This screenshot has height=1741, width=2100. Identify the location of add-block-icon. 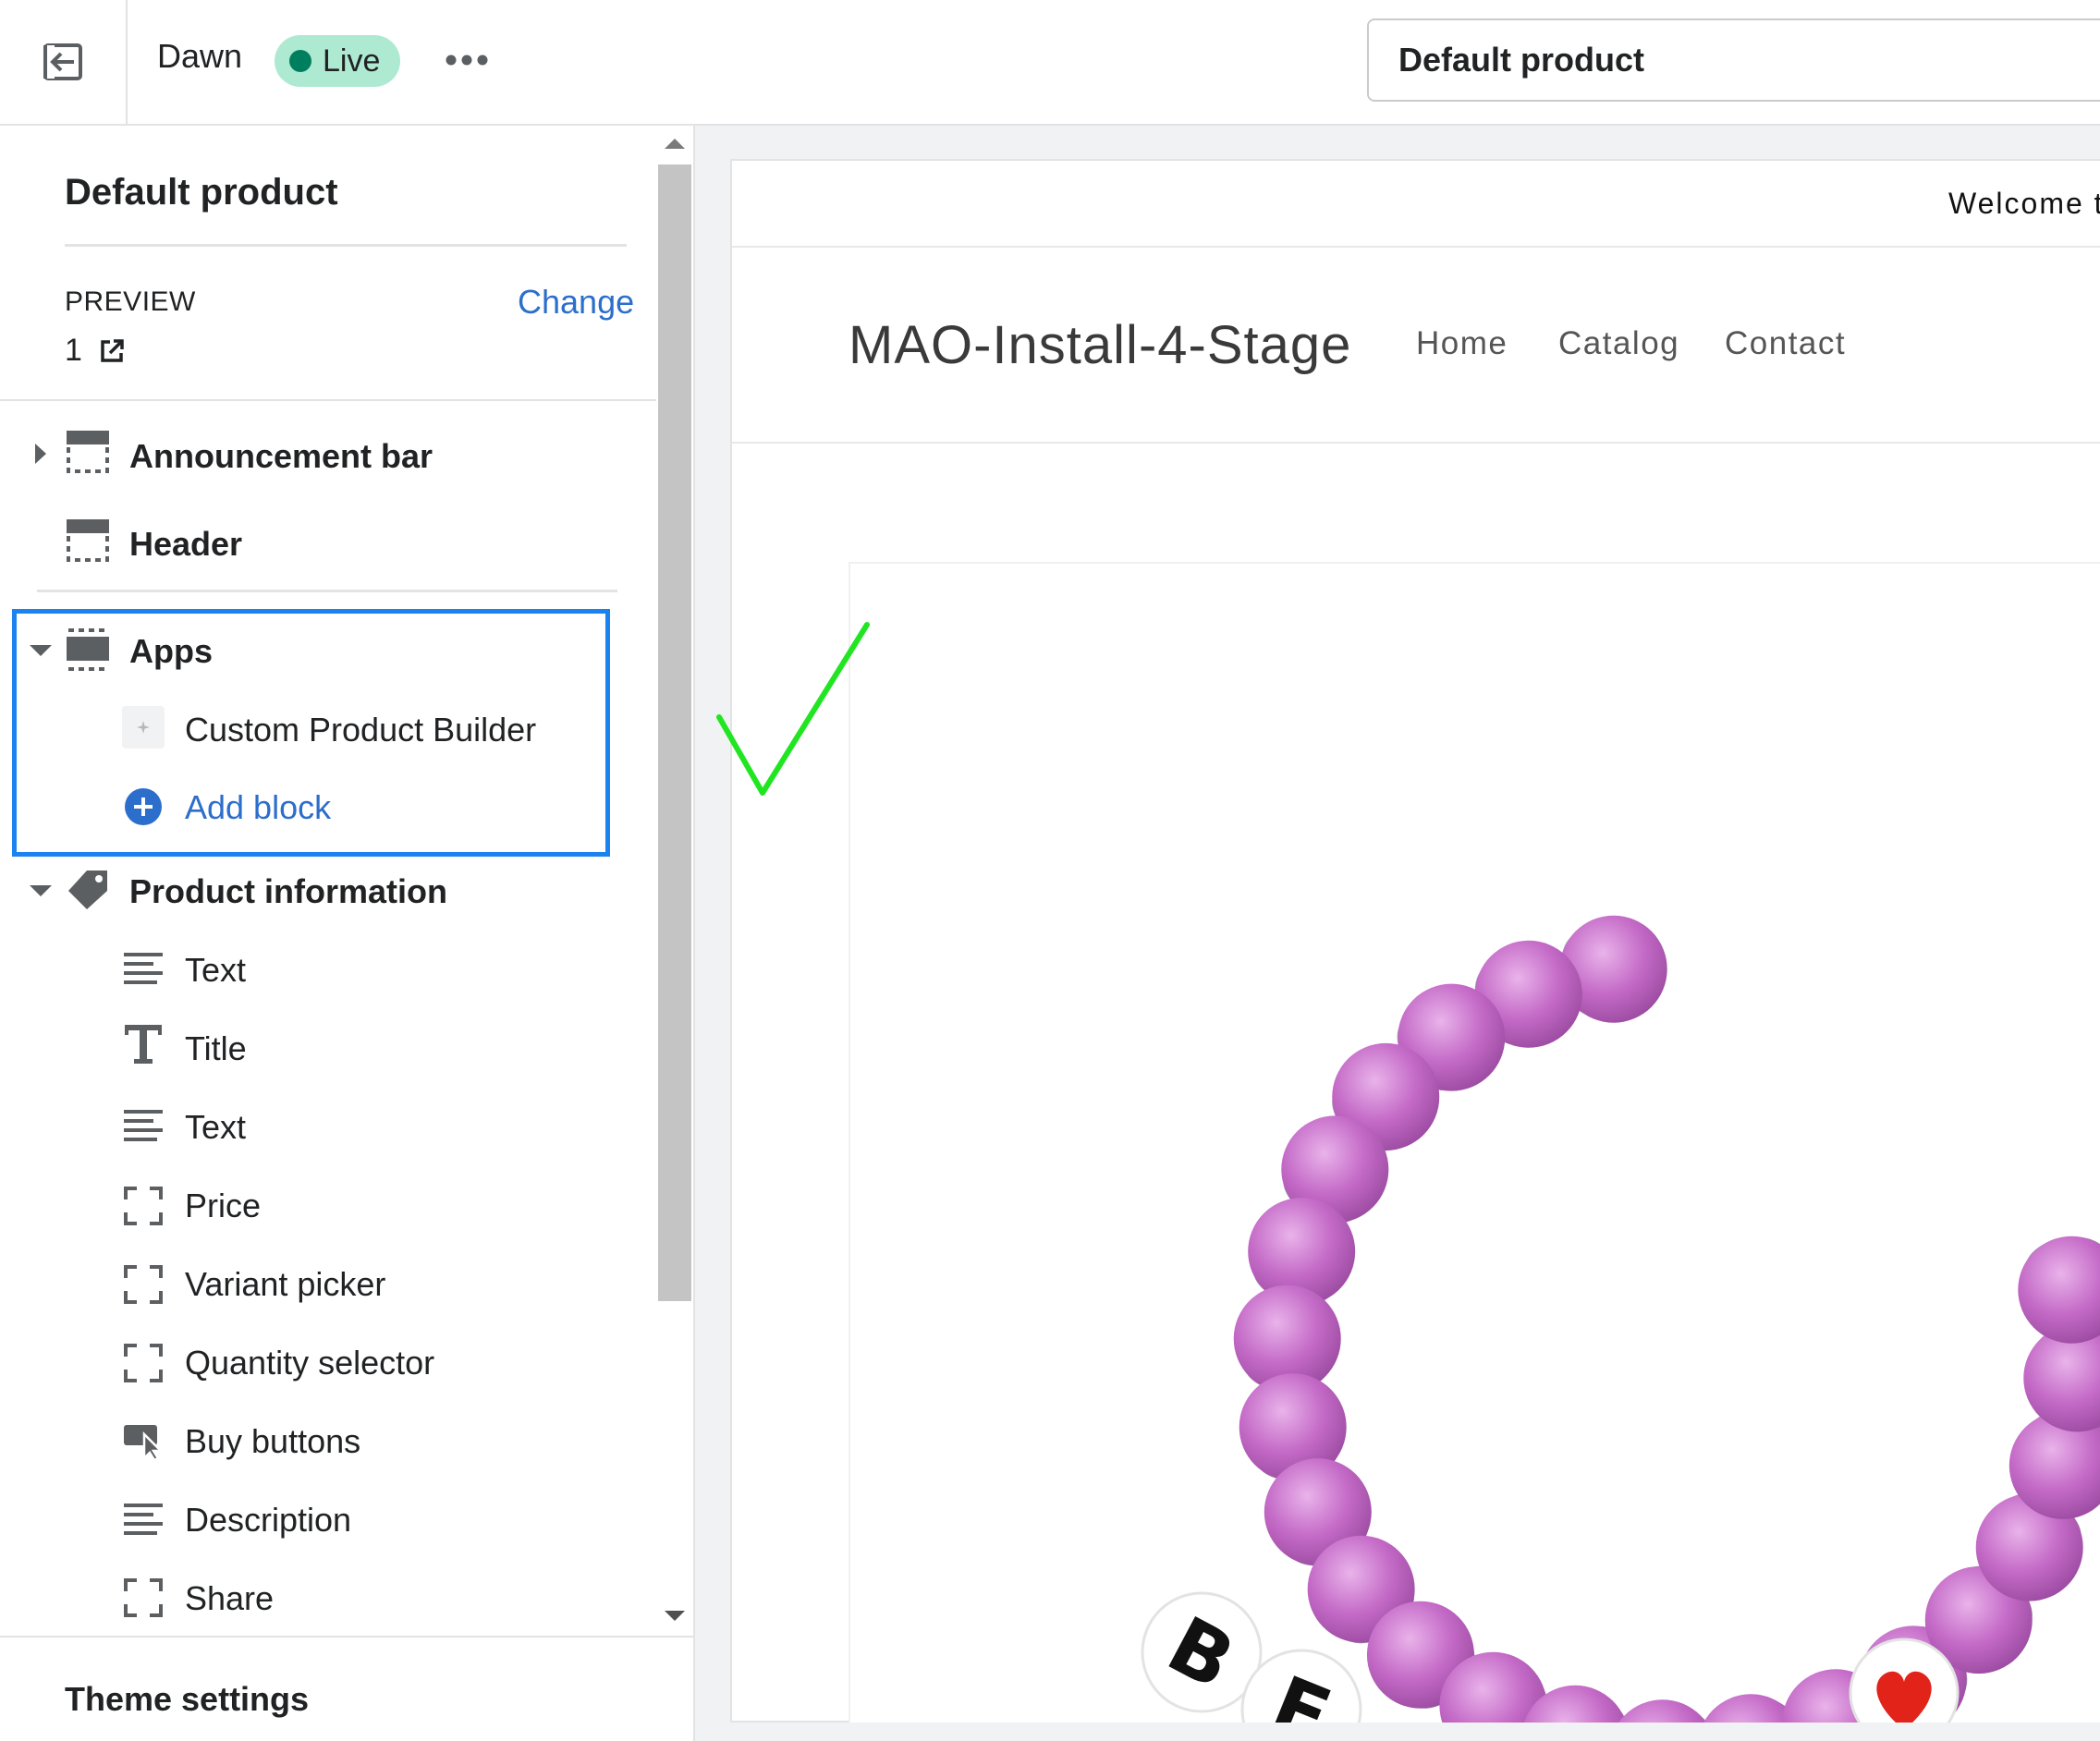
(143, 809).